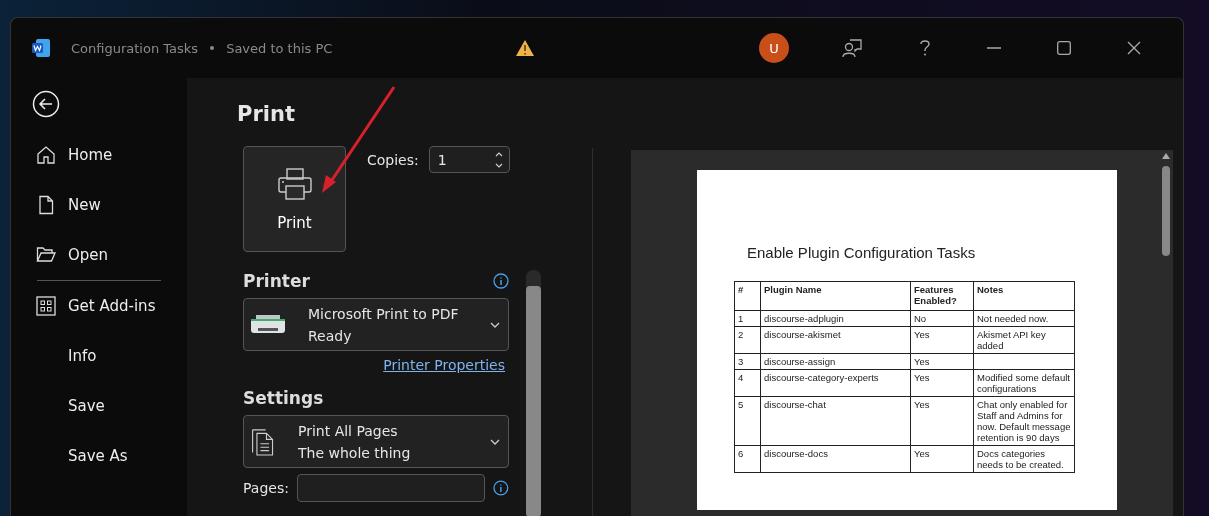 The image size is (1209, 516). I want to click on warning-icon, so click(525, 48).